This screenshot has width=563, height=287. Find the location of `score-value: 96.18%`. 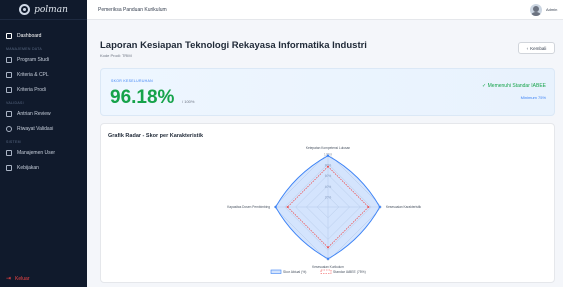

score-value: 96.18% is located at coordinates (142, 97).